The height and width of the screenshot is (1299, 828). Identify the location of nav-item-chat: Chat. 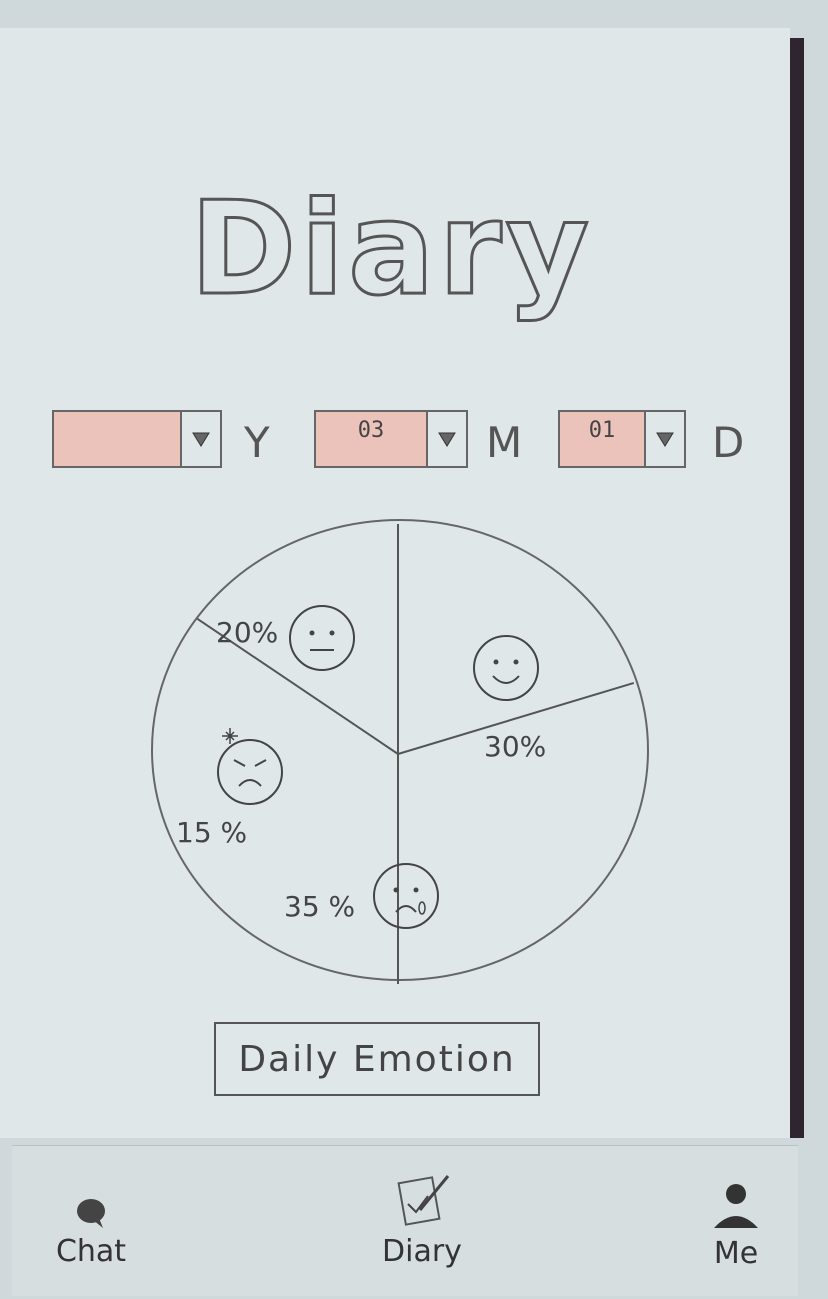
(91, 1232).